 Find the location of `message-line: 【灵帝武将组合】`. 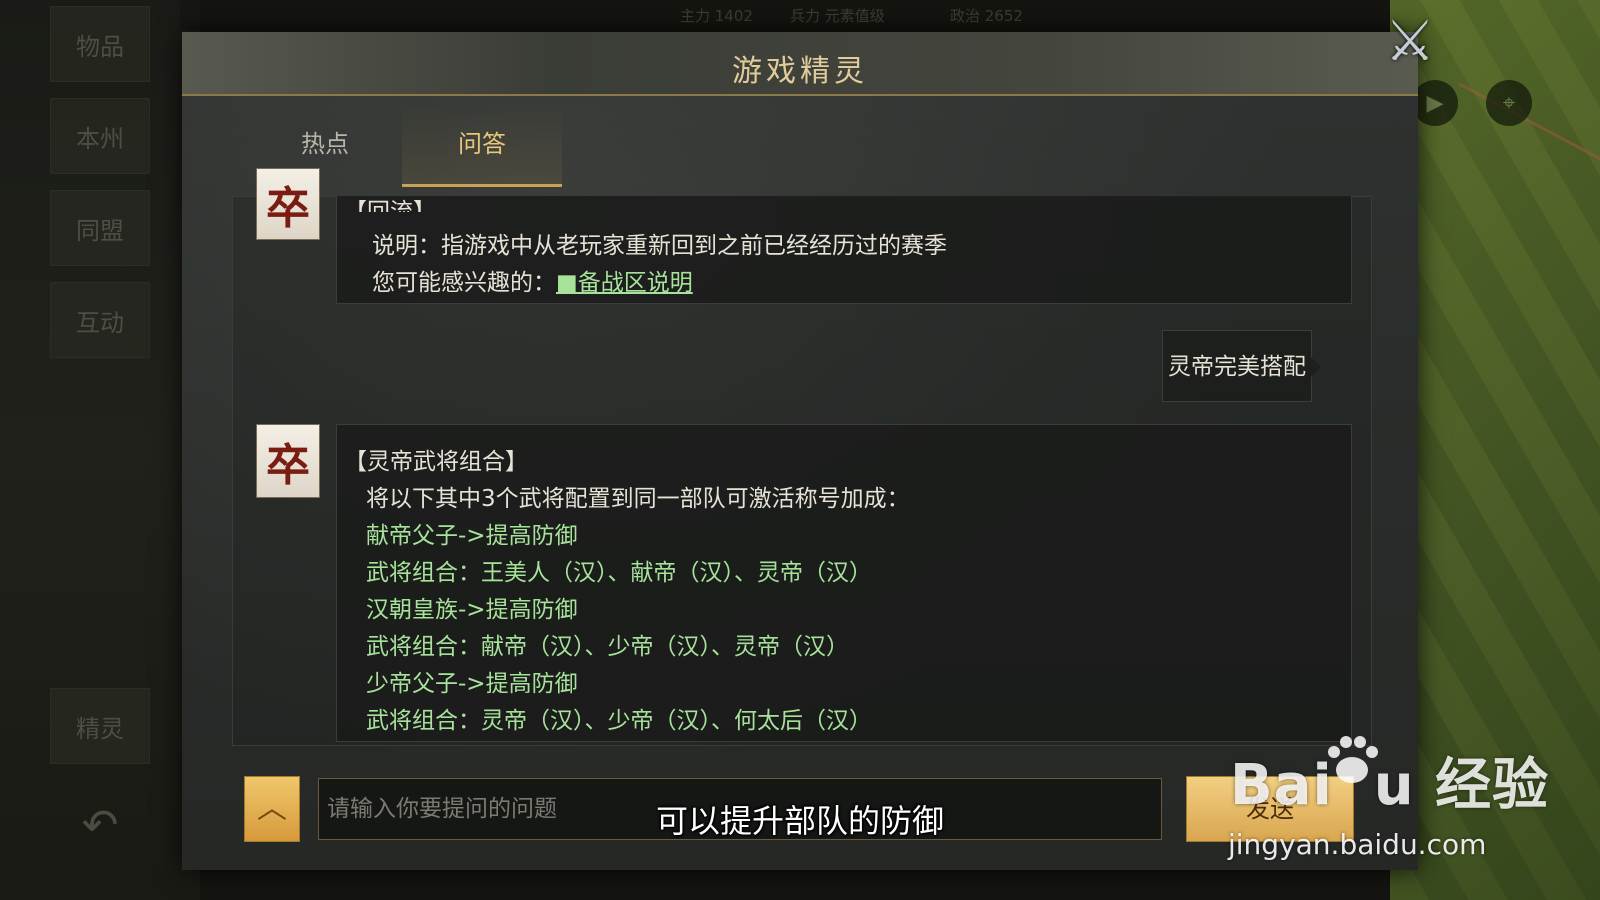

message-line: 【灵帝武将组合】 is located at coordinates (436, 462).